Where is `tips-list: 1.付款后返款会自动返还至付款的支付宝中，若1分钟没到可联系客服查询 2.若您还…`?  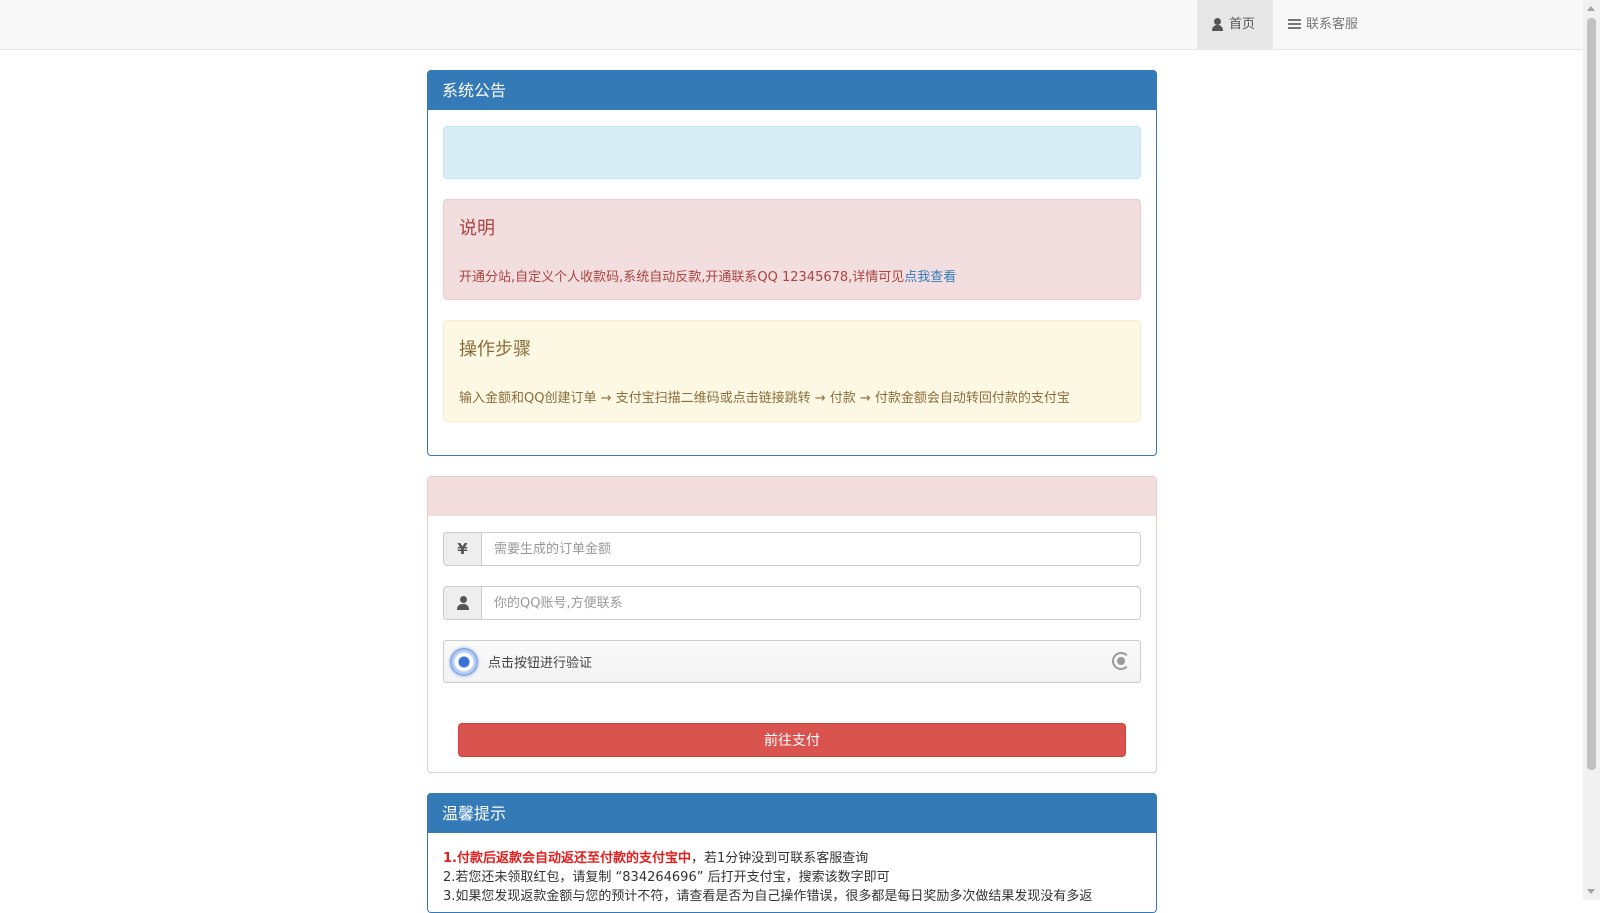 tips-list: 1.付款后返款会自动返还至付款的支付宝中，若1分钟没到可联系客服查询 2.若您还… is located at coordinates (793, 877).